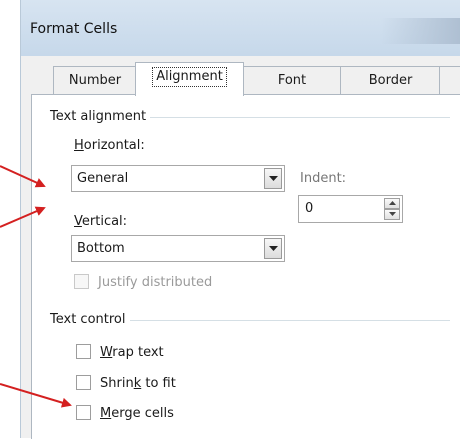  What do you see at coordinates (23, 217) in the screenshot?
I see `arrow-to-vertical` at bounding box center [23, 217].